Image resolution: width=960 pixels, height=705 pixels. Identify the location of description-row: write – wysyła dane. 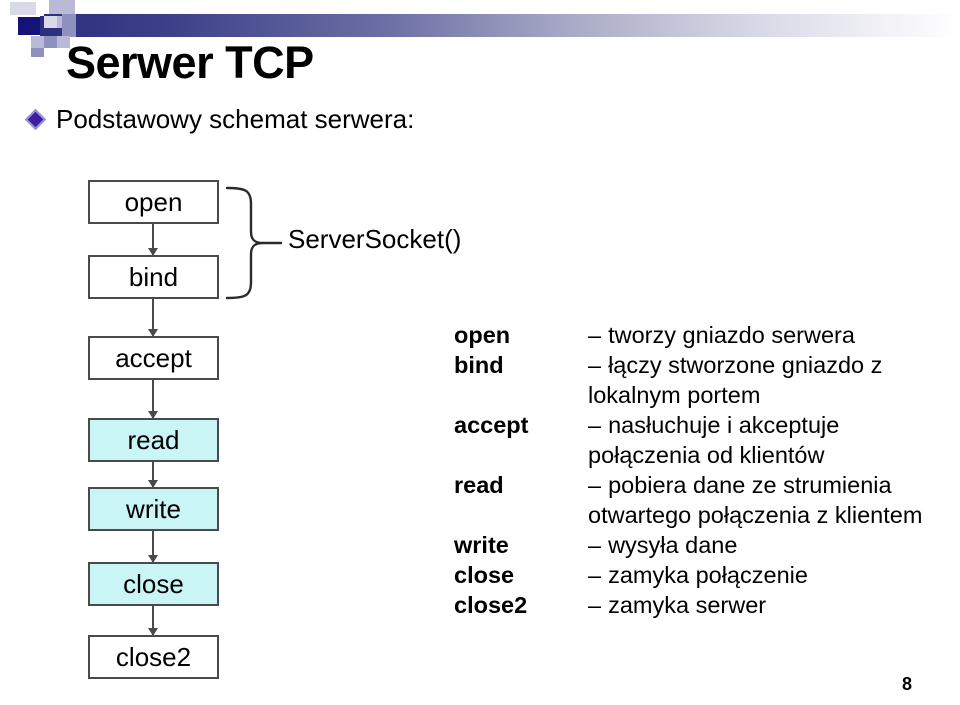
(704, 545).